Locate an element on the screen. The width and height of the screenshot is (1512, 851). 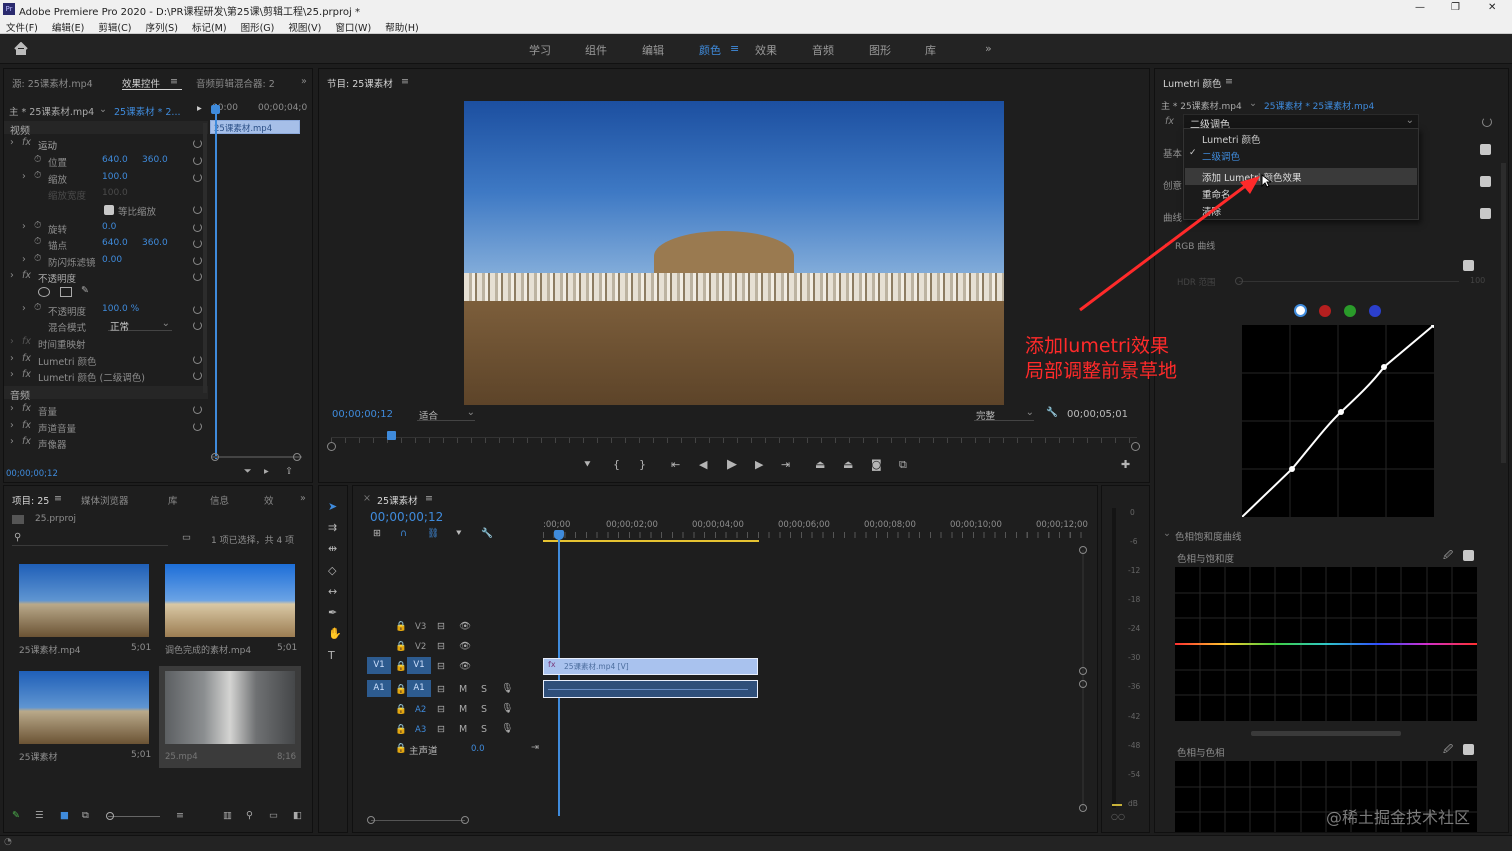
rgb-curve-checkbox is located at coordinates (1468, 265).